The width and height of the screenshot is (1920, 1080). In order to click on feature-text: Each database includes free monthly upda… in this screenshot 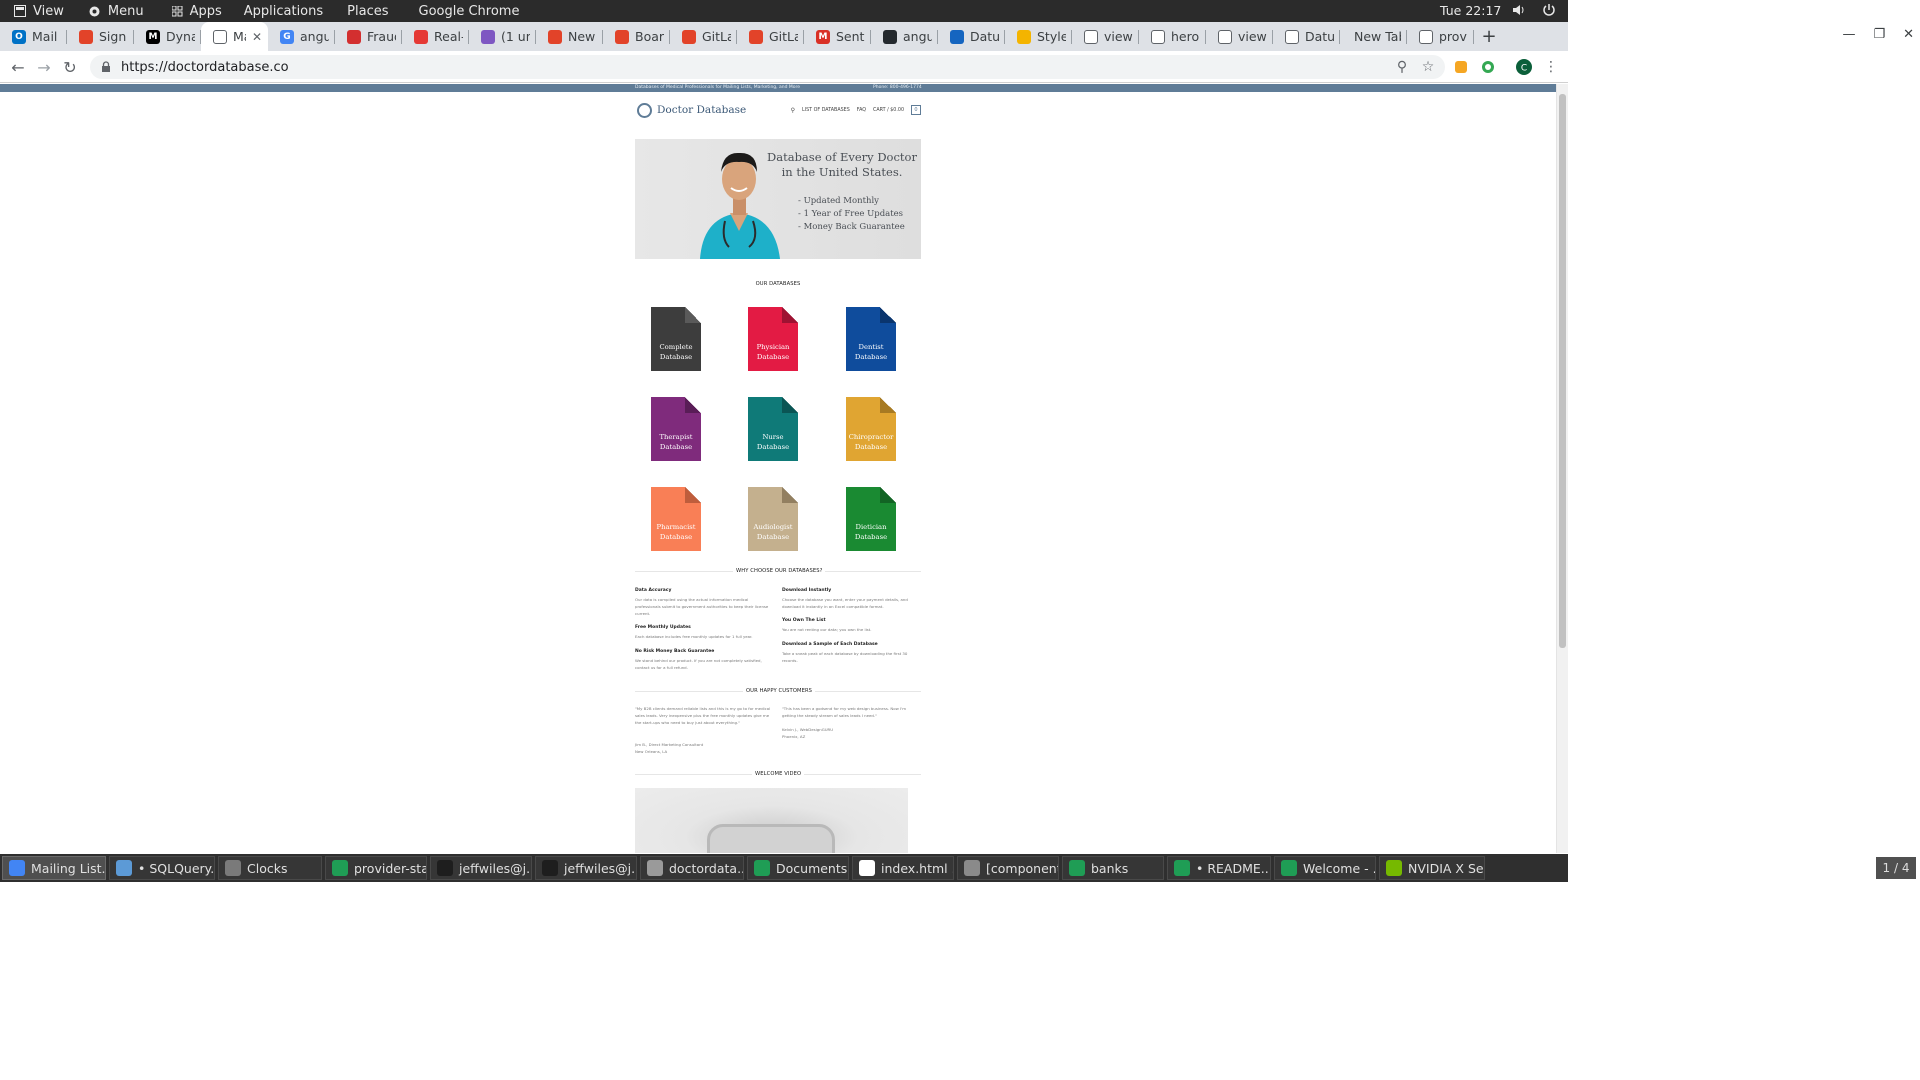, I will do `click(694, 636)`.